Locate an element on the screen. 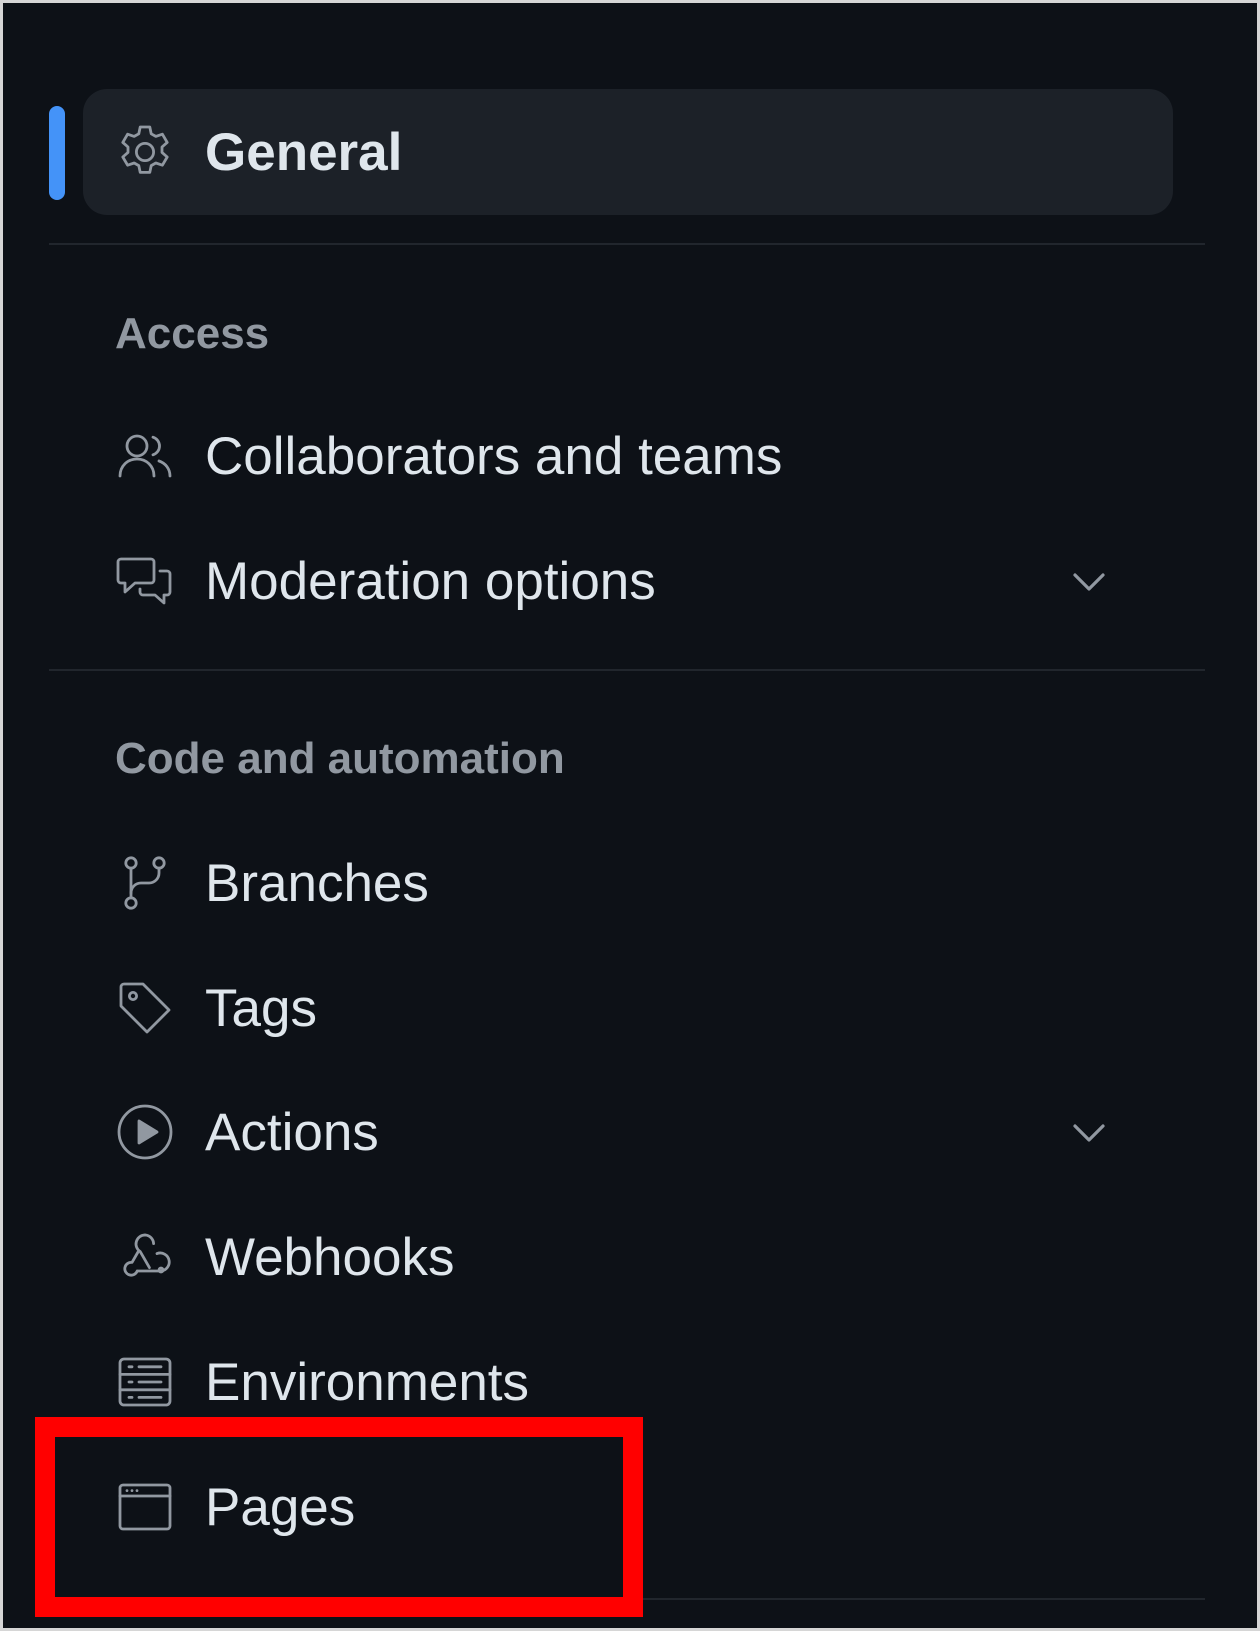 Image resolution: width=1260 pixels, height=1631 pixels. comment-discussion-icon is located at coordinates (145, 581).